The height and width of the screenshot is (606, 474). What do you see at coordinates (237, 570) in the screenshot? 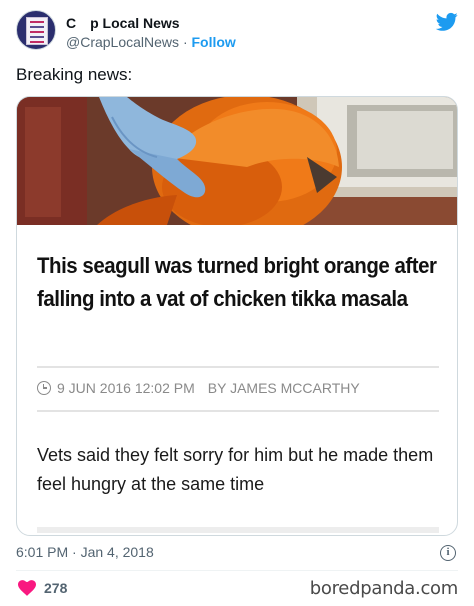
I see `footer-divider` at bounding box center [237, 570].